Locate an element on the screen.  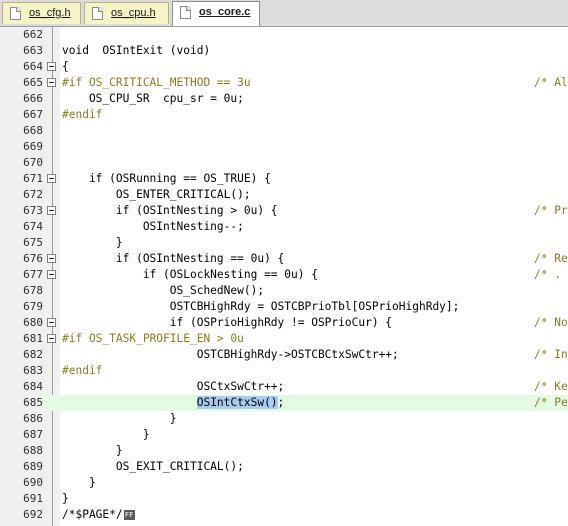
line-number: 673 is located at coordinates (33, 210).